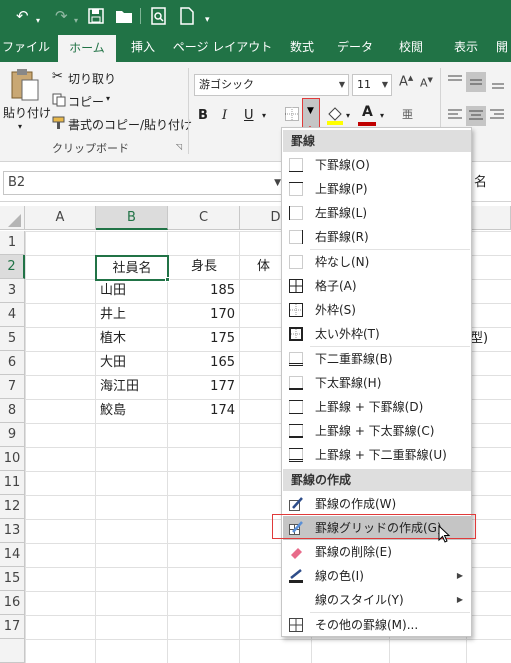 The width and height of the screenshot is (511, 663). What do you see at coordinates (12, 363) in the screenshot?
I see `row-header: 6` at bounding box center [12, 363].